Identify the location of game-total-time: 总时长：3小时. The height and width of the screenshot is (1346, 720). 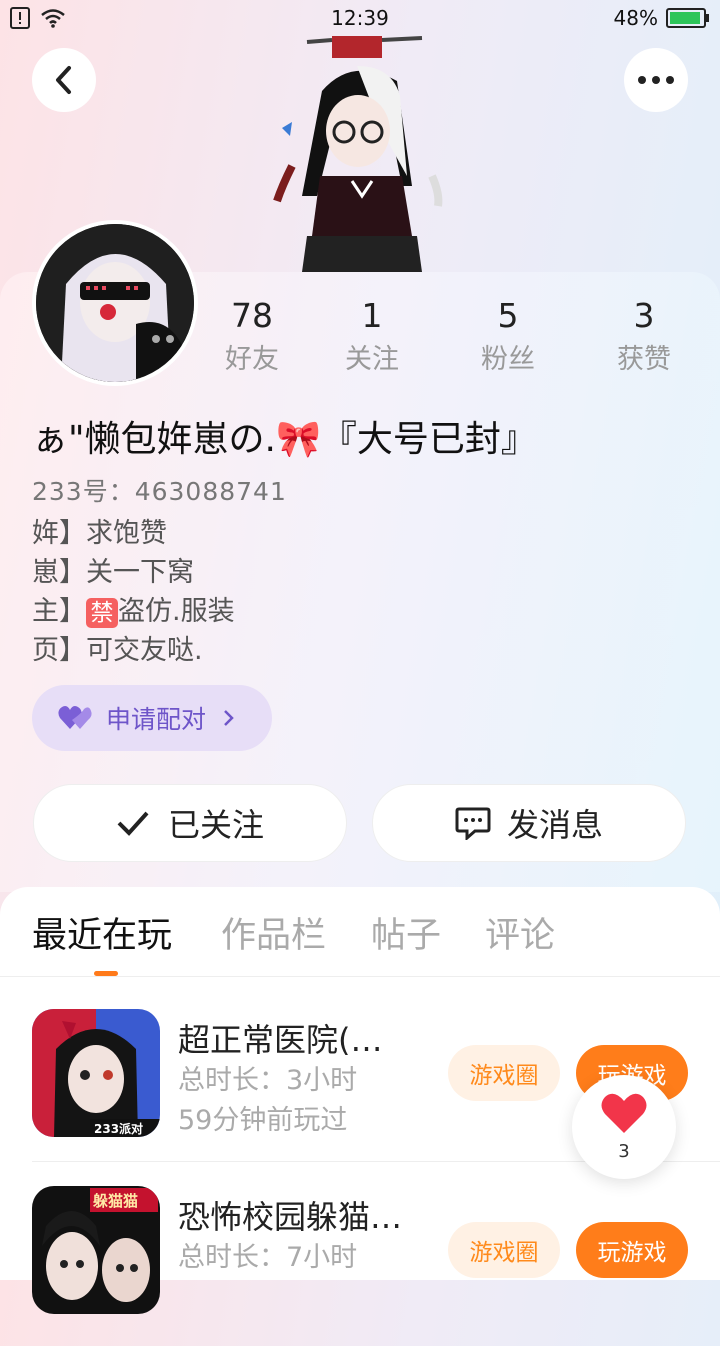
(268, 1080).